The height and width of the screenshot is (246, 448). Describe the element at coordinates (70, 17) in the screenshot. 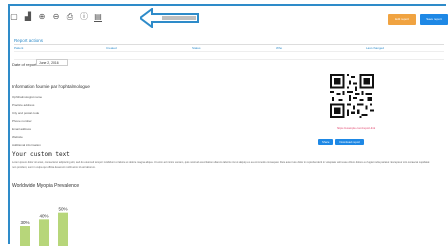

I see `print-icon: ⎙` at that location.